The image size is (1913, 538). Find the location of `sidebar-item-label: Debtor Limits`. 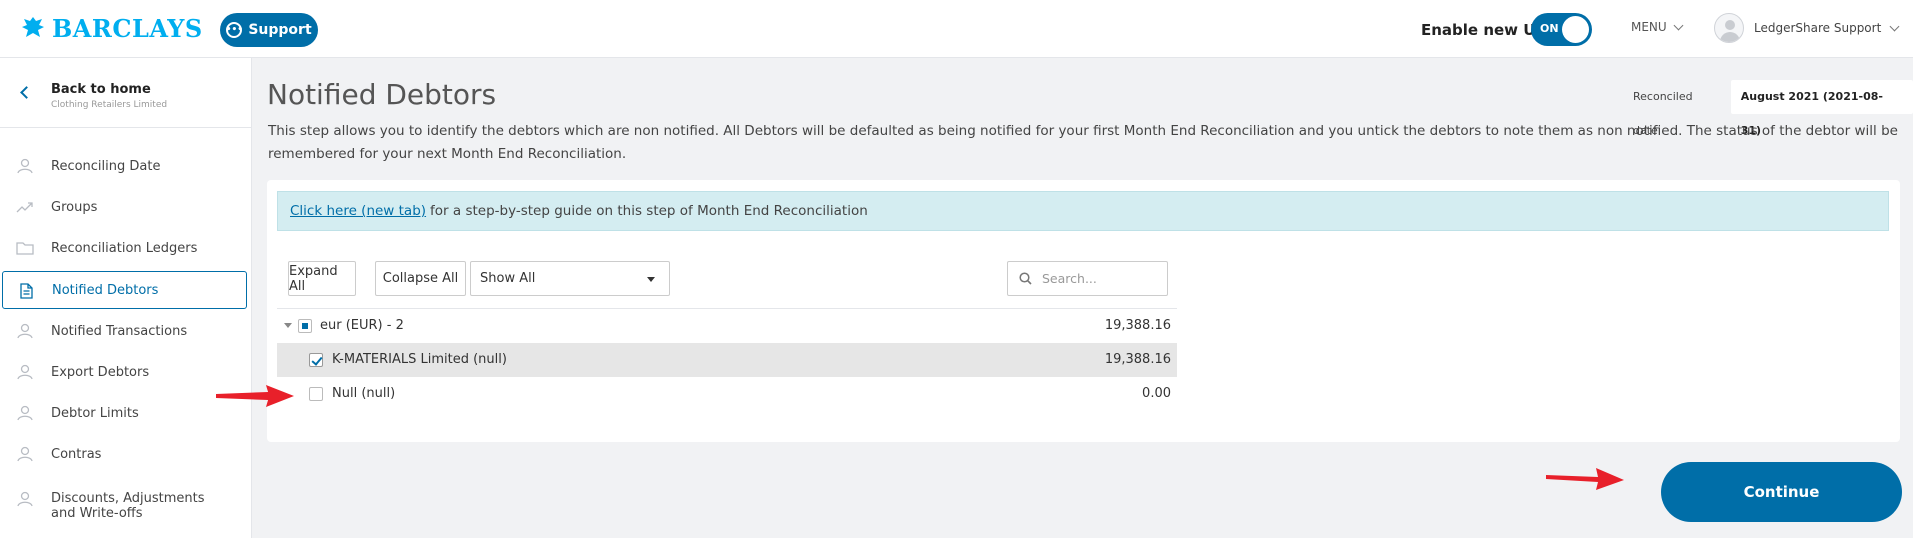

sidebar-item-label: Debtor Limits is located at coordinates (95, 413).